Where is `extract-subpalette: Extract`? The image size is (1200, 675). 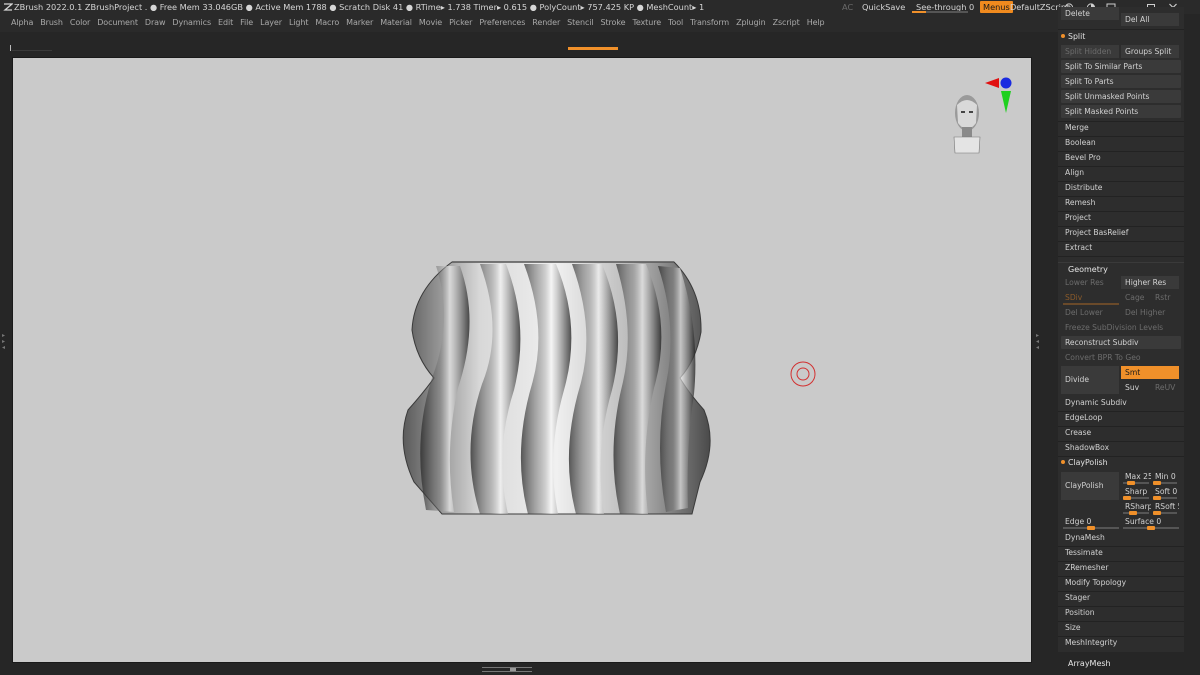
extract-subpalette: Extract is located at coordinates (1121, 247).